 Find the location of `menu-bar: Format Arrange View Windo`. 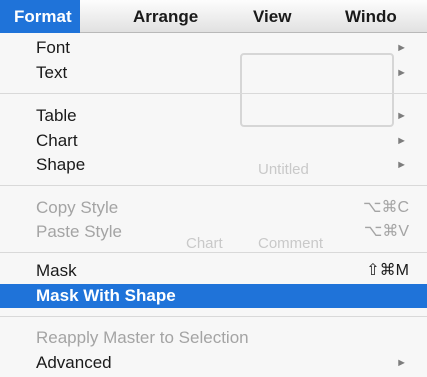

menu-bar: Format Arrange View Windo is located at coordinates (213, 16).